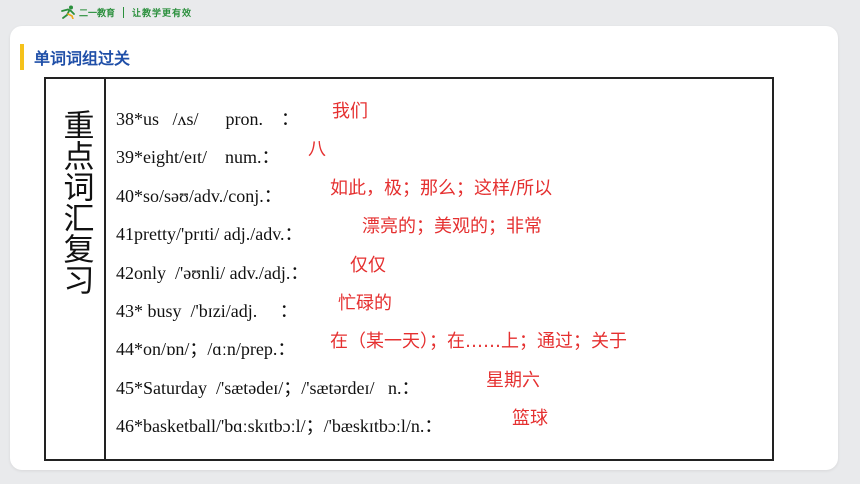 This screenshot has width=860, height=484. Describe the element at coordinates (162, 13) in the screenshot. I see `brand-slogan: 让教学更有效` at that location.